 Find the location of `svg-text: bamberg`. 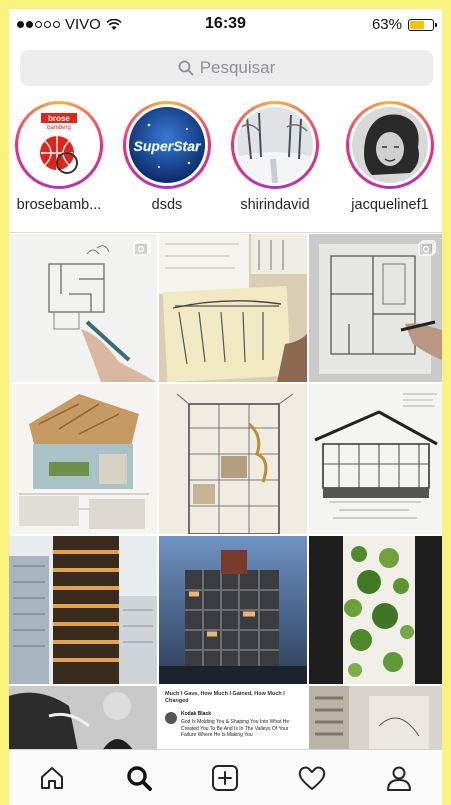

svg-text: bamberg is located at coordinates (59, 128).